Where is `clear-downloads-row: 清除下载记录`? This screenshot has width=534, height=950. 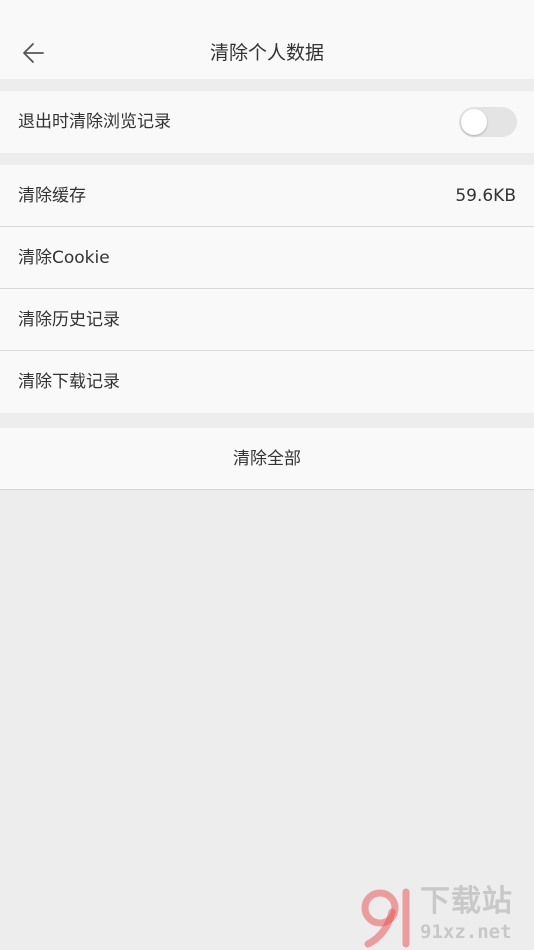 clear-downloads-row: 清除下载记录 is located at coordinates (267, 382).